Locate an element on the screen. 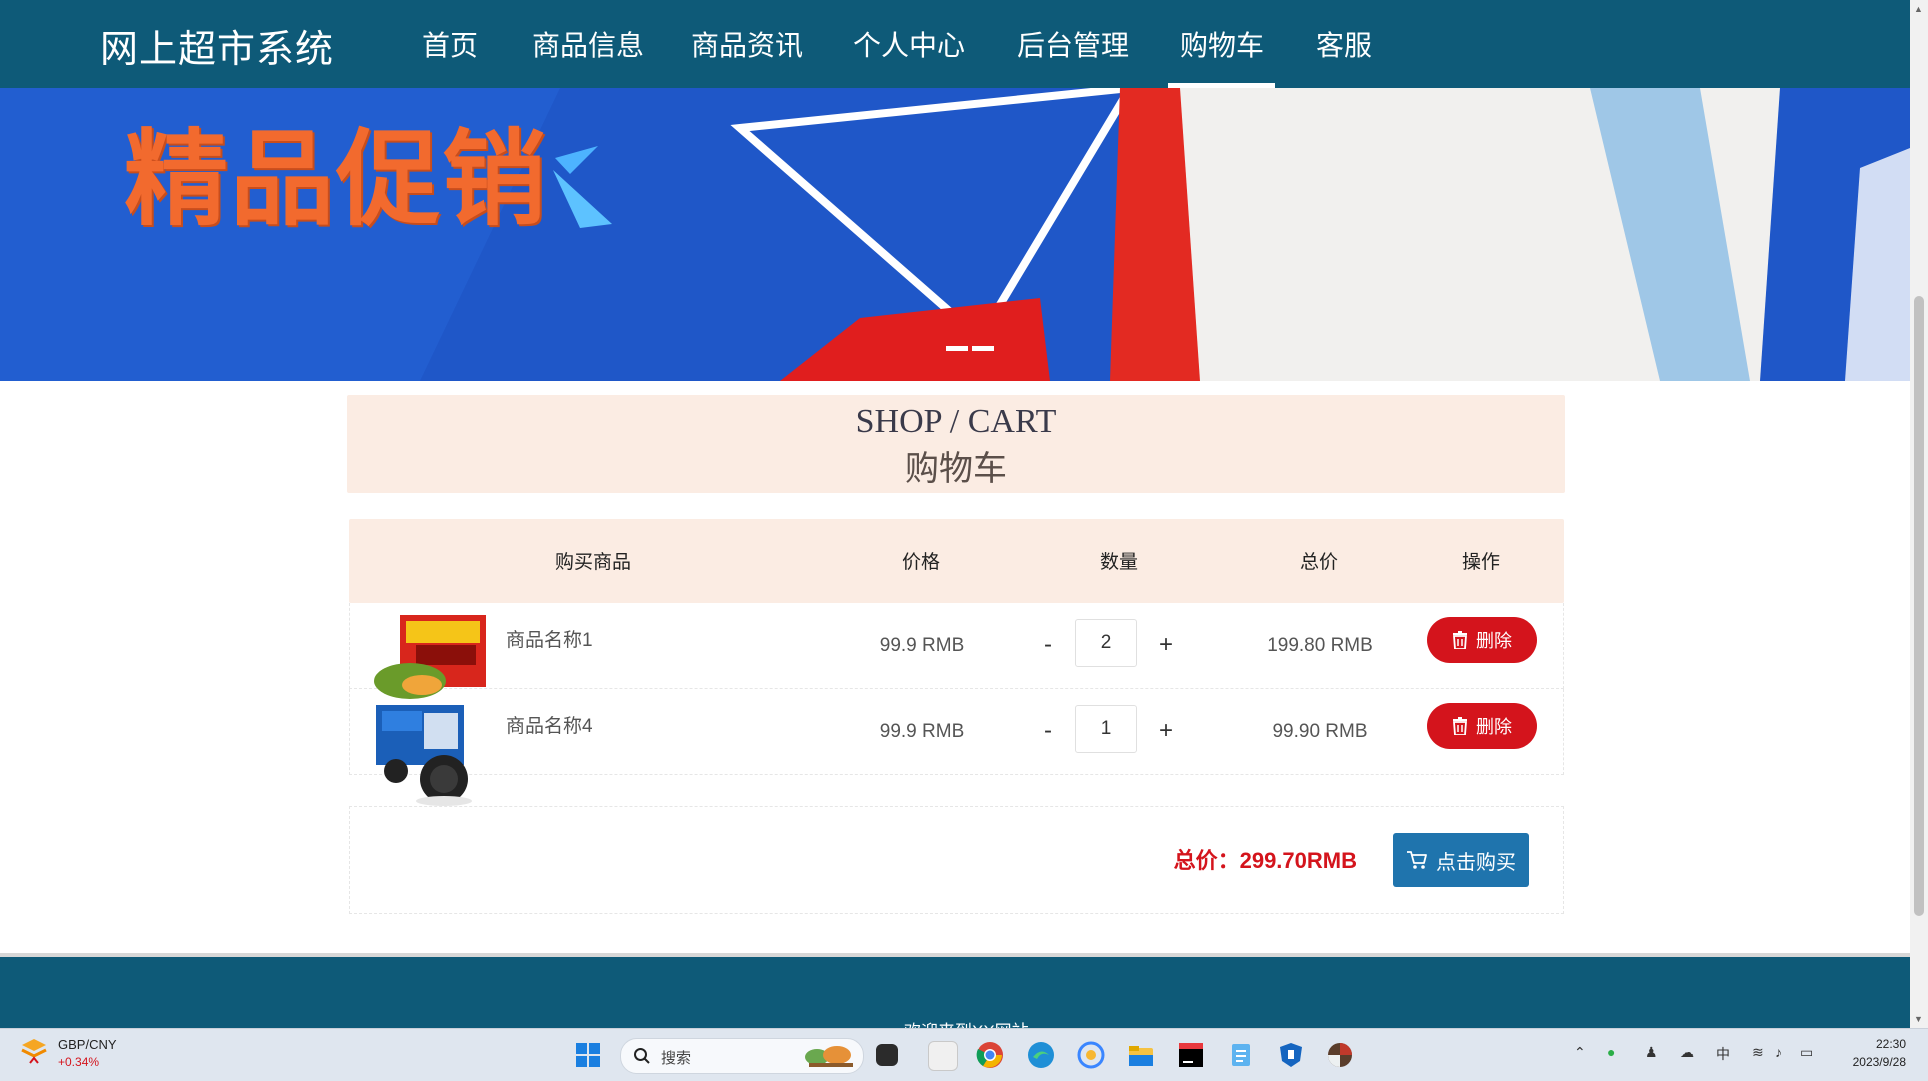  row-subtotal: 99.90 RMB is located at coordinates (1320, 731).